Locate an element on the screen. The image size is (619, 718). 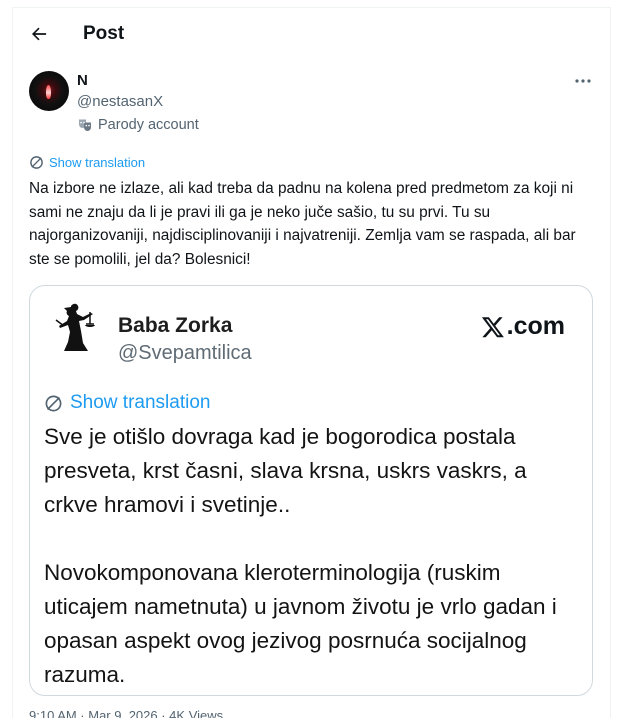
embedded-show-translation-label: Show translation is located at coordinates (140, 402).